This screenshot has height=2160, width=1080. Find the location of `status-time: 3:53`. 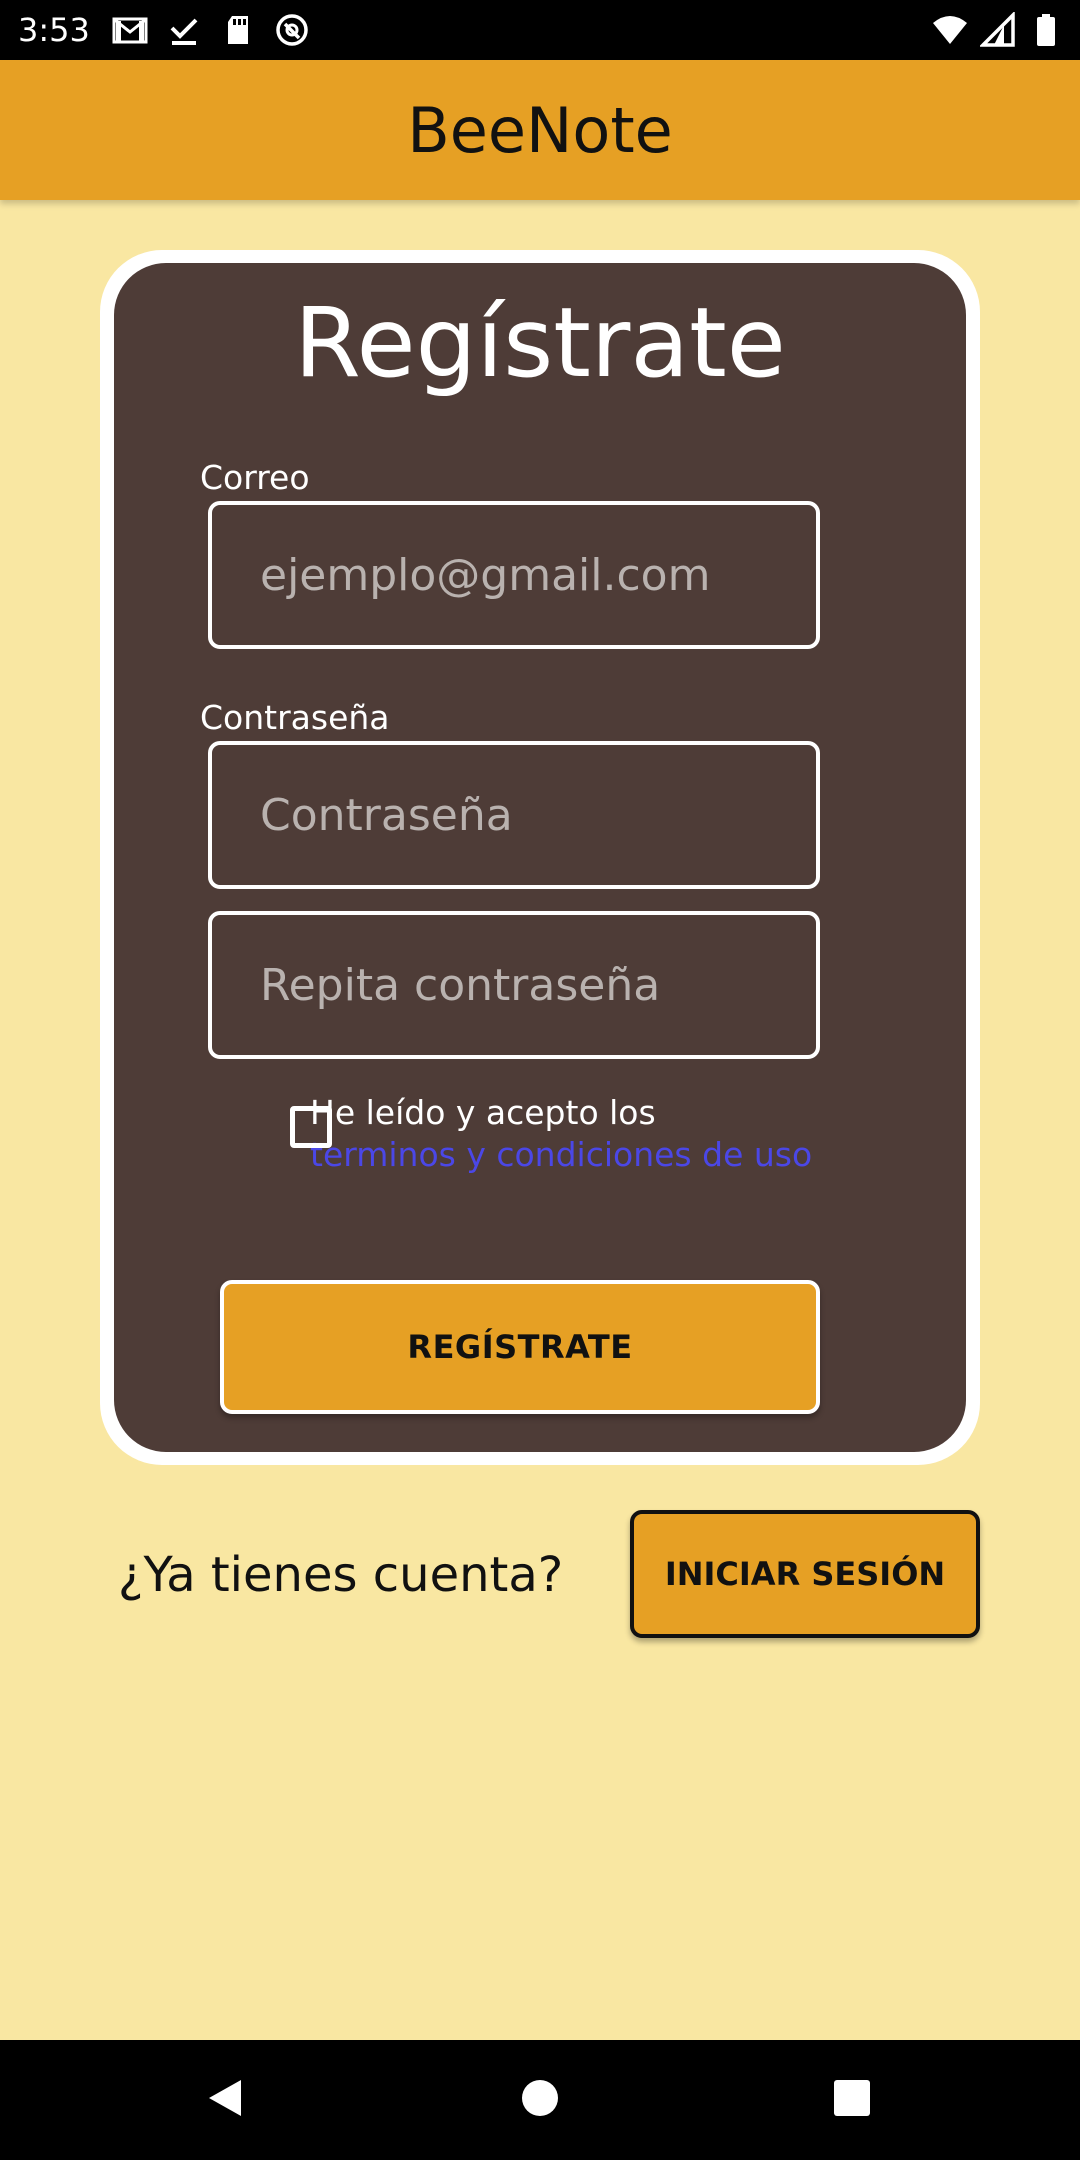

status-time: 3:53 is located at coordinates (54, 30).